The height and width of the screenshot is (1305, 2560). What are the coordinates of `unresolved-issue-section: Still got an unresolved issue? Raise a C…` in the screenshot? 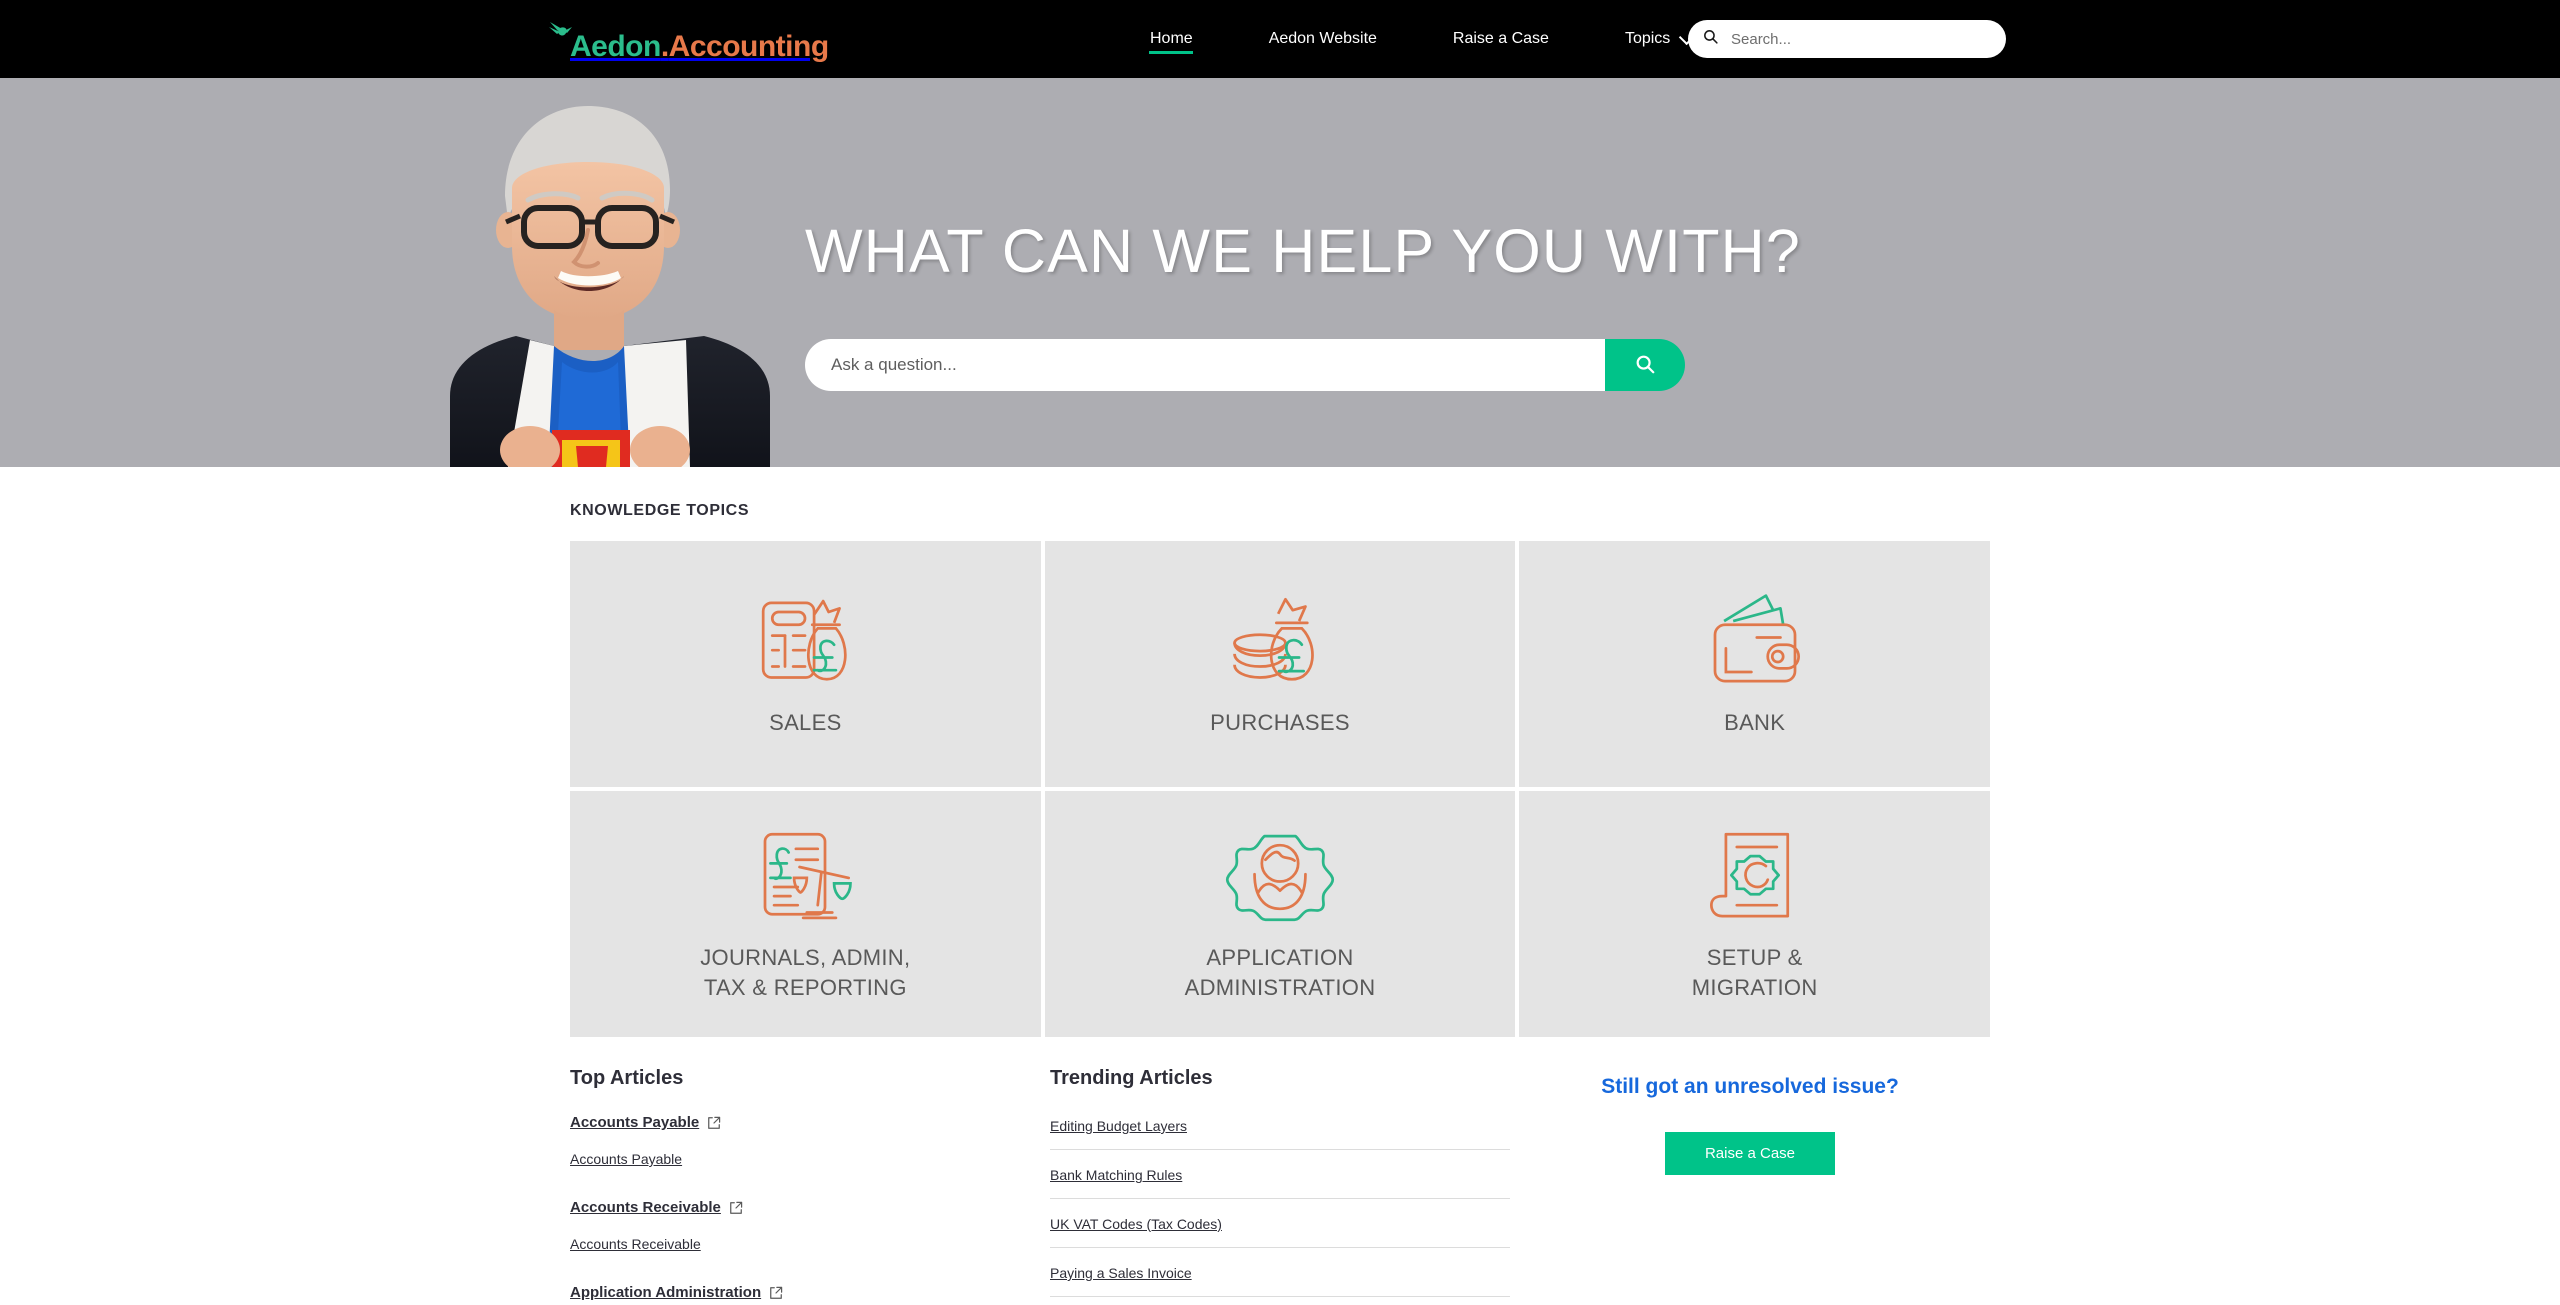 It's located at (1750, 1186).